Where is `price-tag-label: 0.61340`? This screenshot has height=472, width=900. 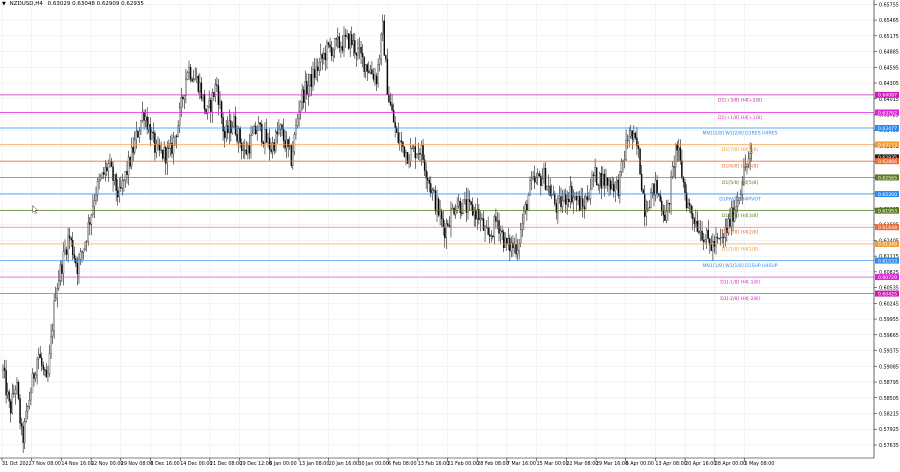 price-tag-label: 0.61340 is located at coordinates (887, 245).